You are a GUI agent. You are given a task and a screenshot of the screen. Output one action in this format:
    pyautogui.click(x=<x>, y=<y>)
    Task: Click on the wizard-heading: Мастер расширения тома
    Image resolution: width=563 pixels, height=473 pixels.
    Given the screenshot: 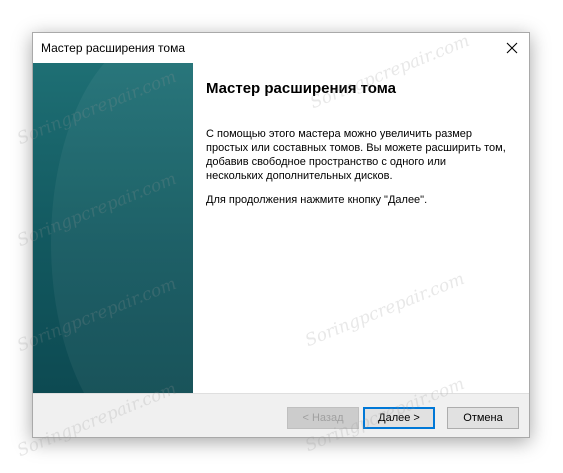 What is the action you would take?
    pyautogui.click(x=301, y=88)
    